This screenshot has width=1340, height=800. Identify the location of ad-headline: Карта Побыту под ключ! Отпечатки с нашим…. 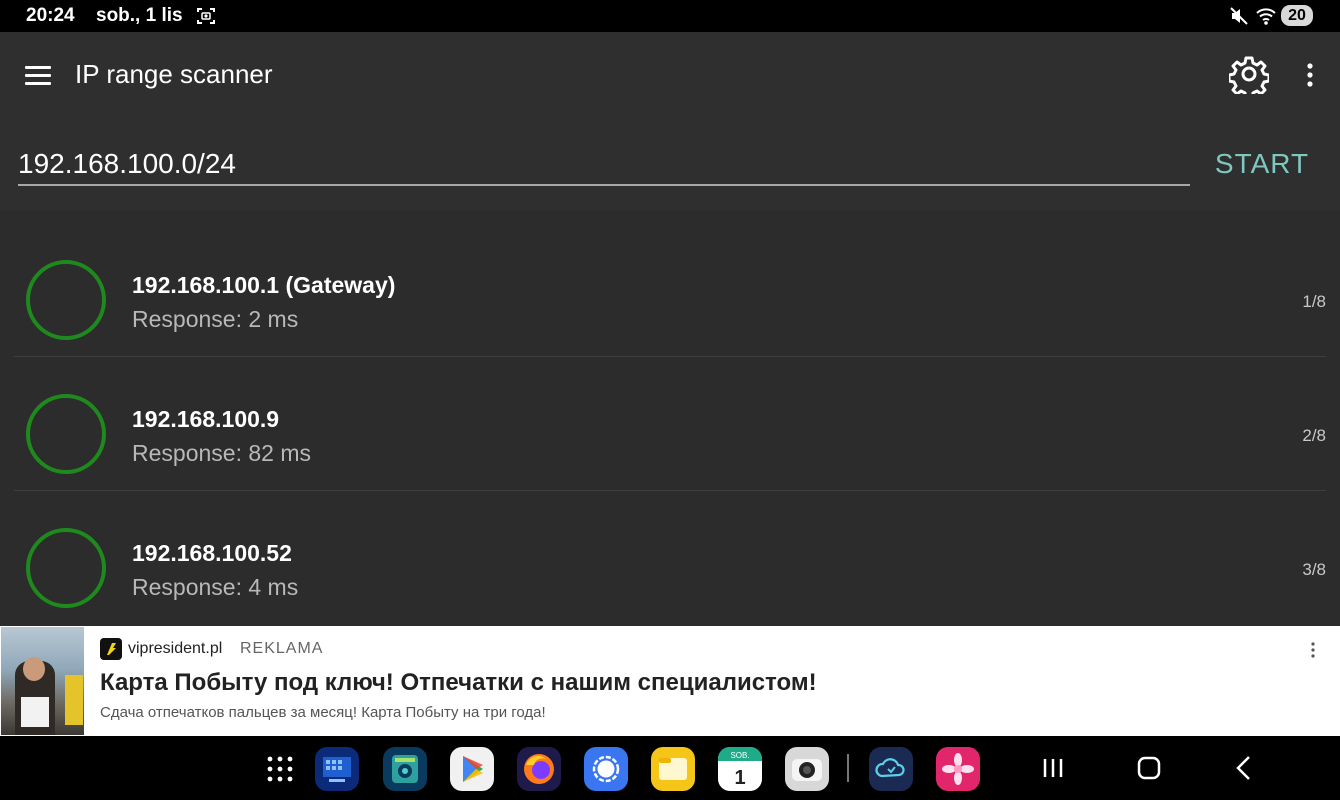
(458, 683).